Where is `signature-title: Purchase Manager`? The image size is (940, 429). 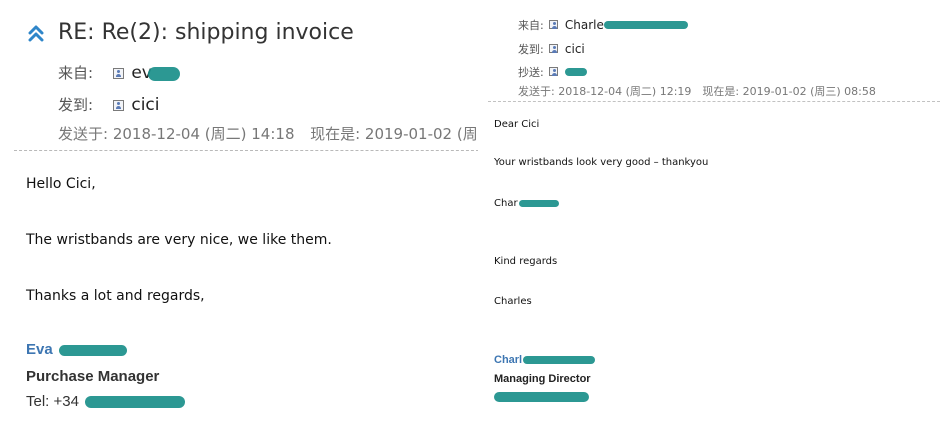 signature-title: Purchase Manager is located at coordinates (93, 376).